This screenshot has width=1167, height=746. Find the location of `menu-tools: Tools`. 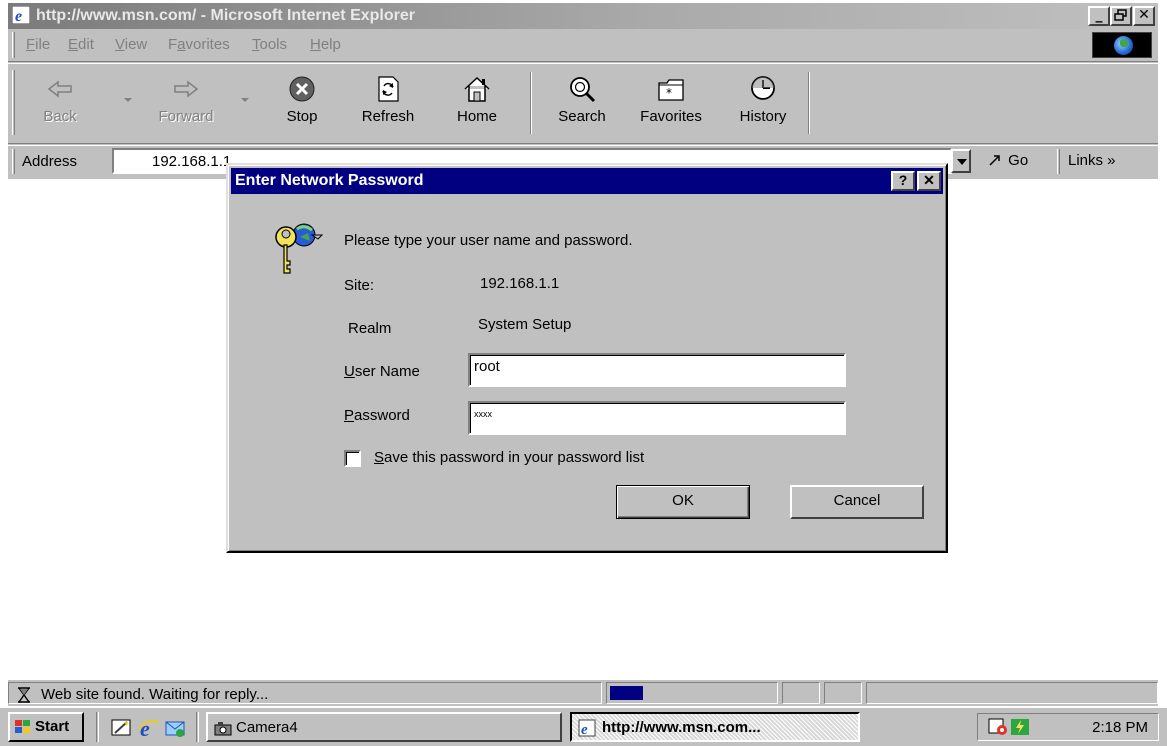

menu-tools: Tools is located at coordinates (269, 44).